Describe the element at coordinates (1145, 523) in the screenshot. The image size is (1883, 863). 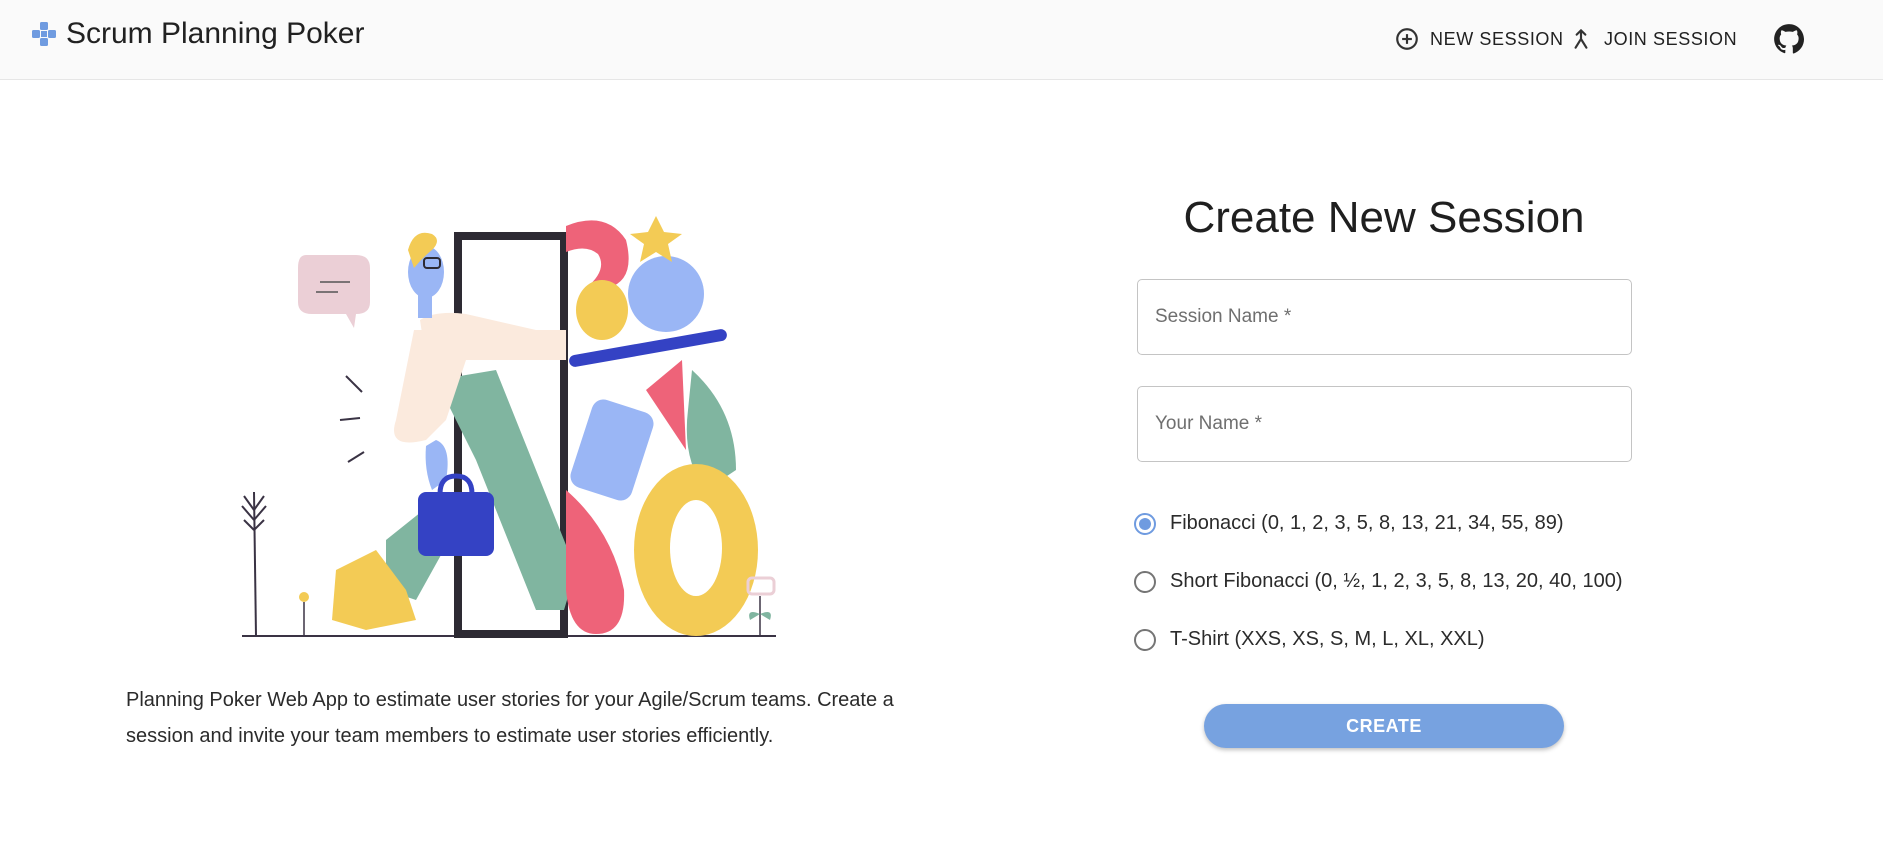
I see `radio-button-checked` at that location.